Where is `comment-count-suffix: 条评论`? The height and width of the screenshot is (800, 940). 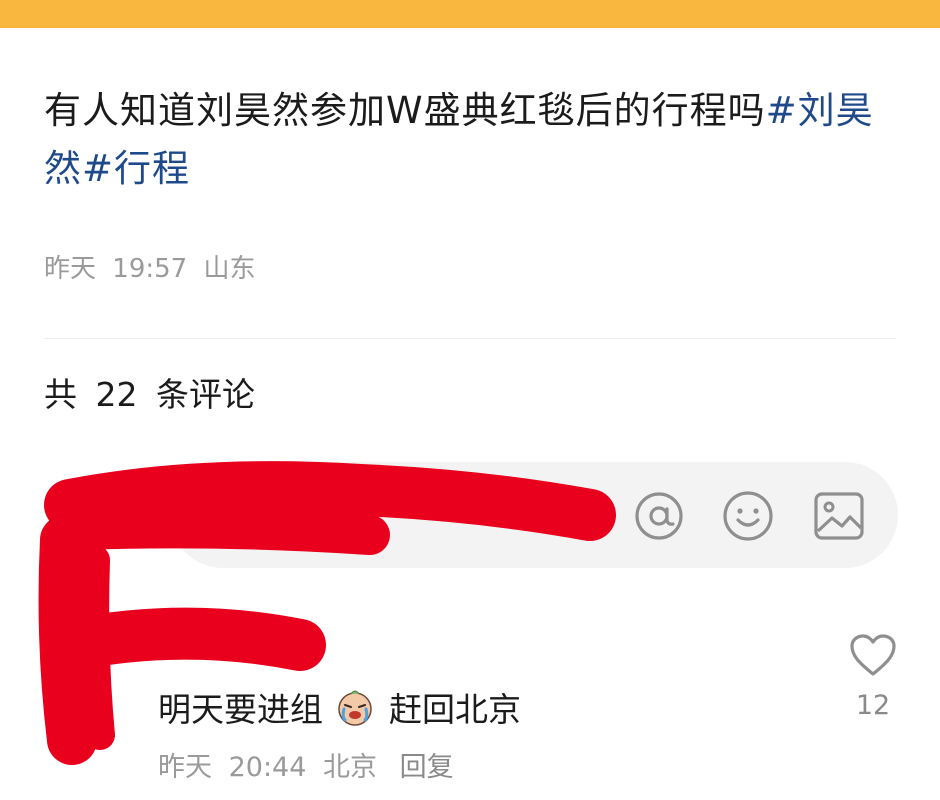
comment-count-suffix: 条评论 is located at coordinates (205, 394).